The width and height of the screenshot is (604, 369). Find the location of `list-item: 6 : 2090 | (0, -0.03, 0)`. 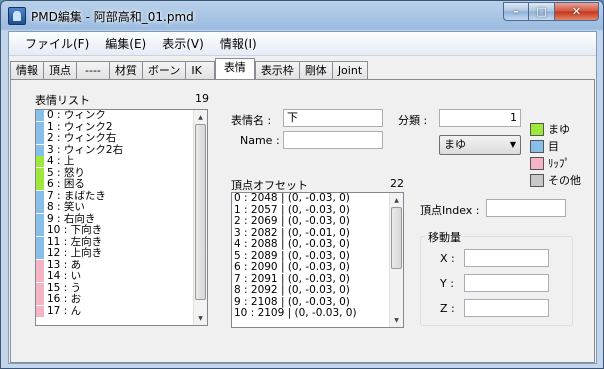

list-item: 6 : 2090 | (0, -0.03, 0) is located at coordinates (317, 267).